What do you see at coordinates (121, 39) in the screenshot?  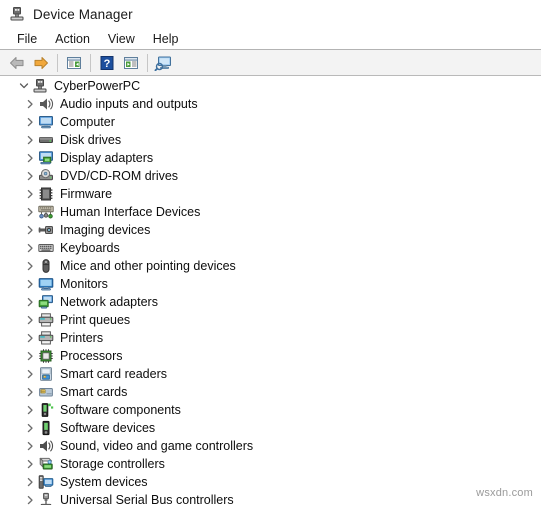 I see `menu-item-view: View` at bounding box center [121, 39].